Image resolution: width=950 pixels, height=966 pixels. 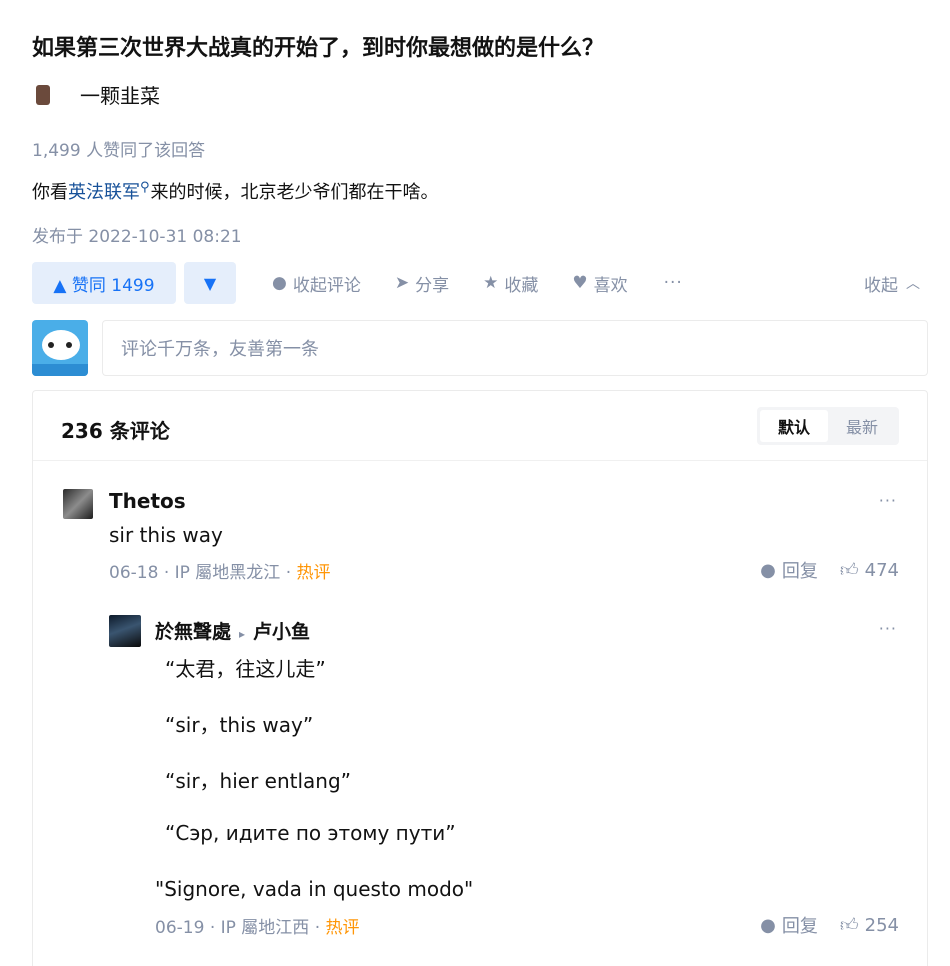 I want to click on answer-content: 你看英法联军⚲来的时候，北京老少爷们都在干啥。, so click(x=235, y=191).